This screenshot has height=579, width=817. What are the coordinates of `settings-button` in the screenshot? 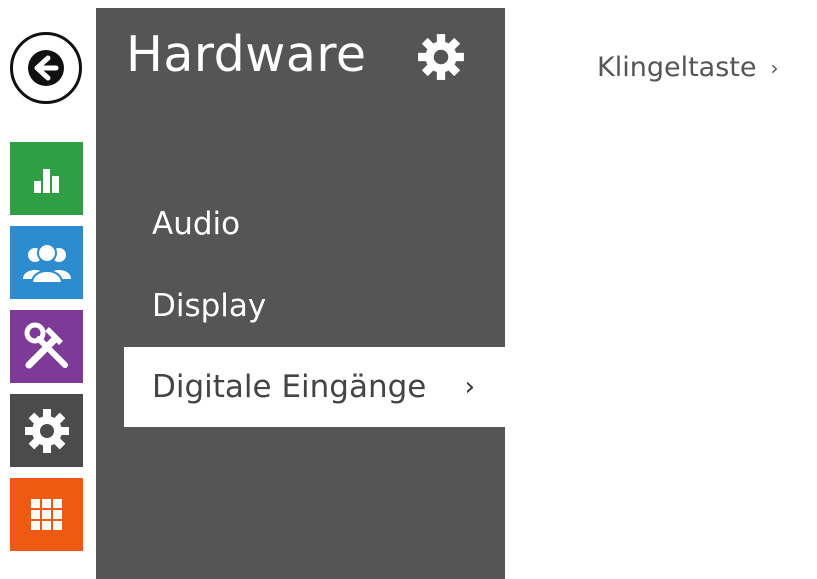 It's located at (441, 59).